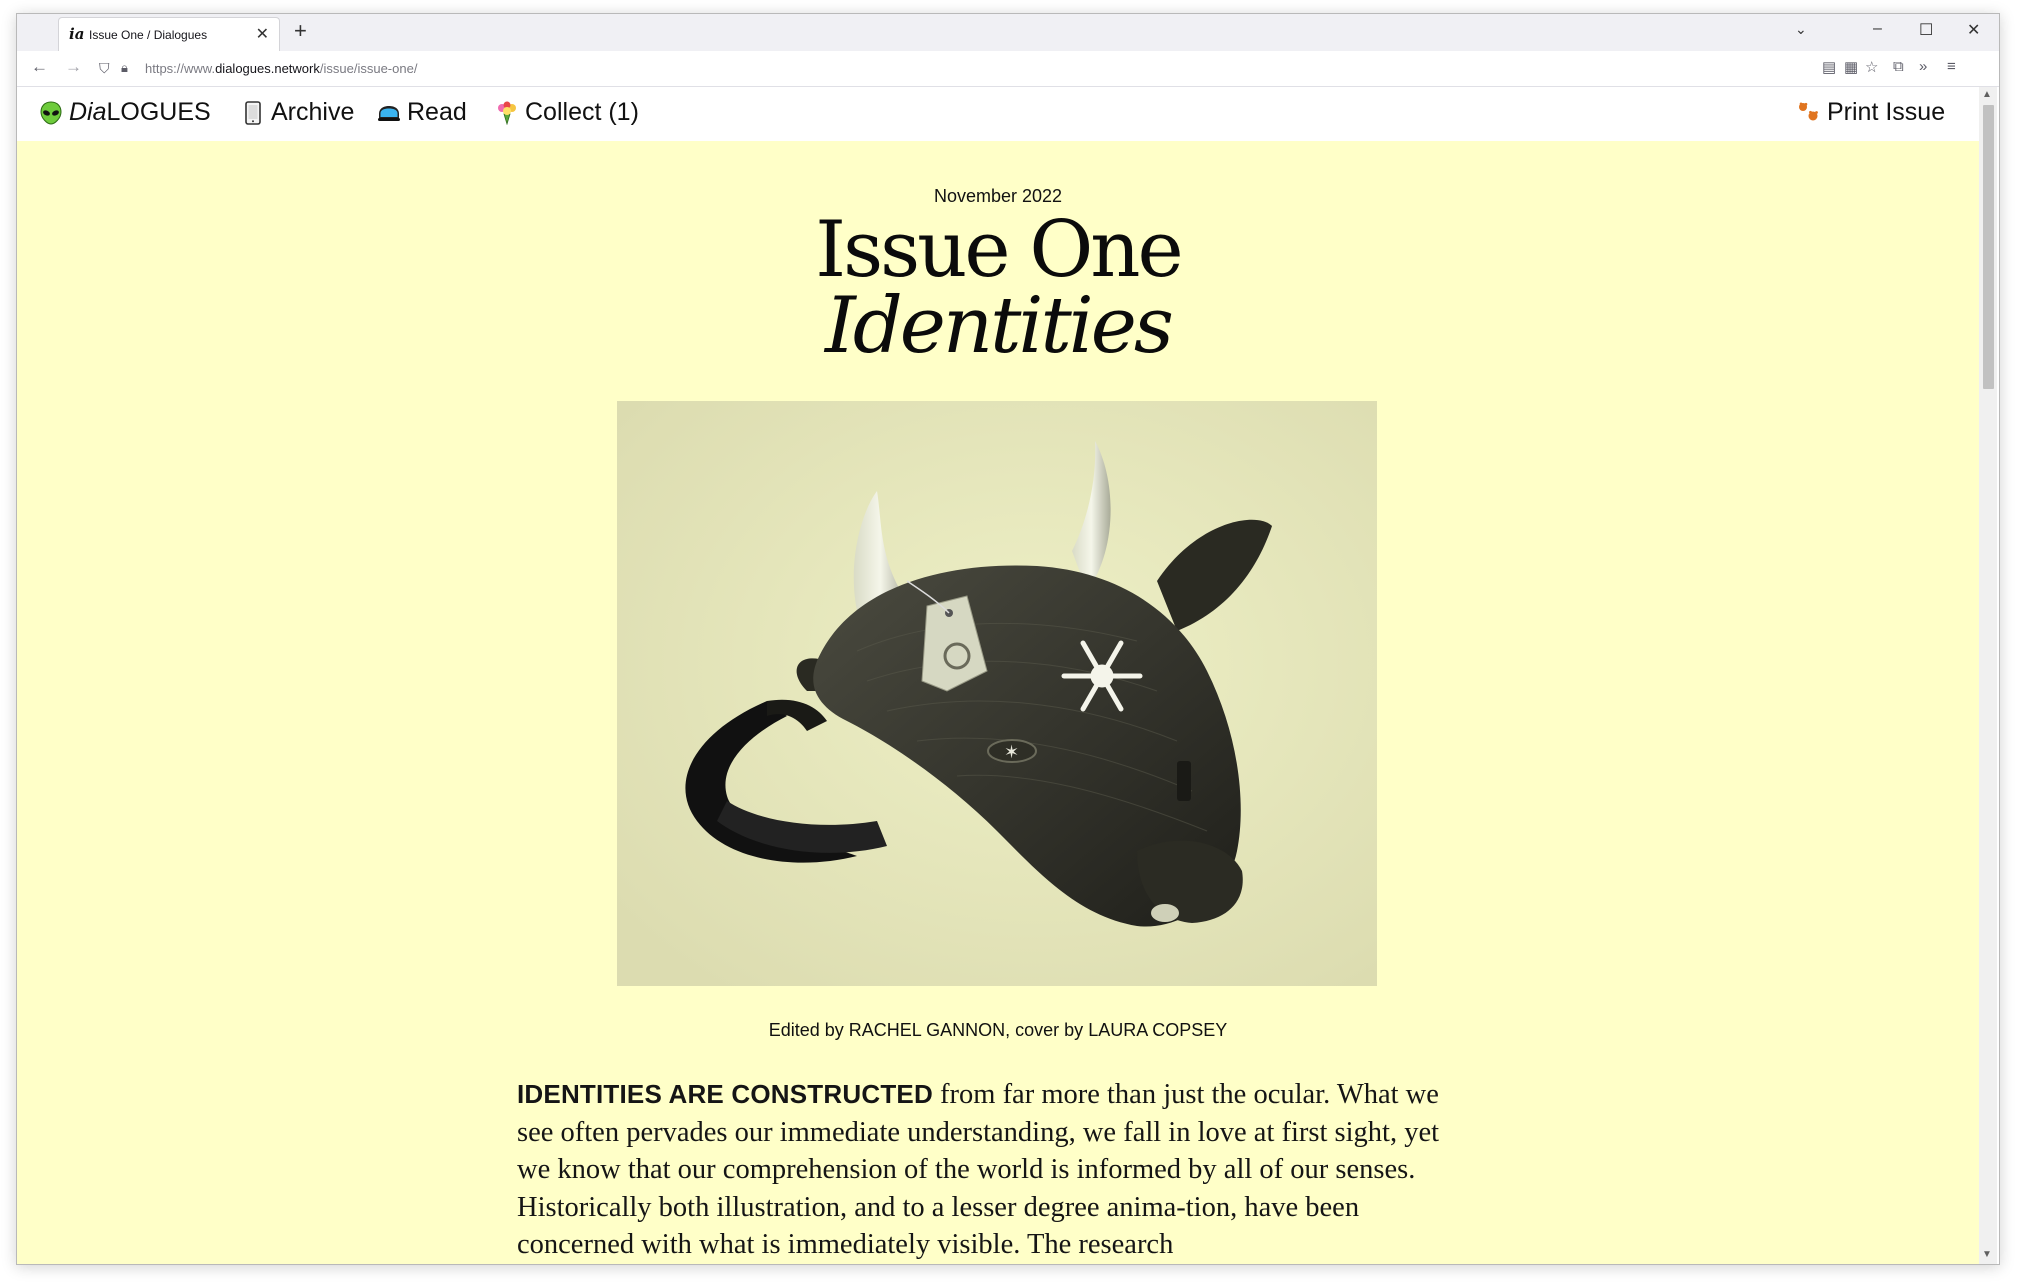  What do you see at coordinates (808, 1030) in the screenshot?
I see `credits-prefix: Edited by` at bounding box center [808, 1030].